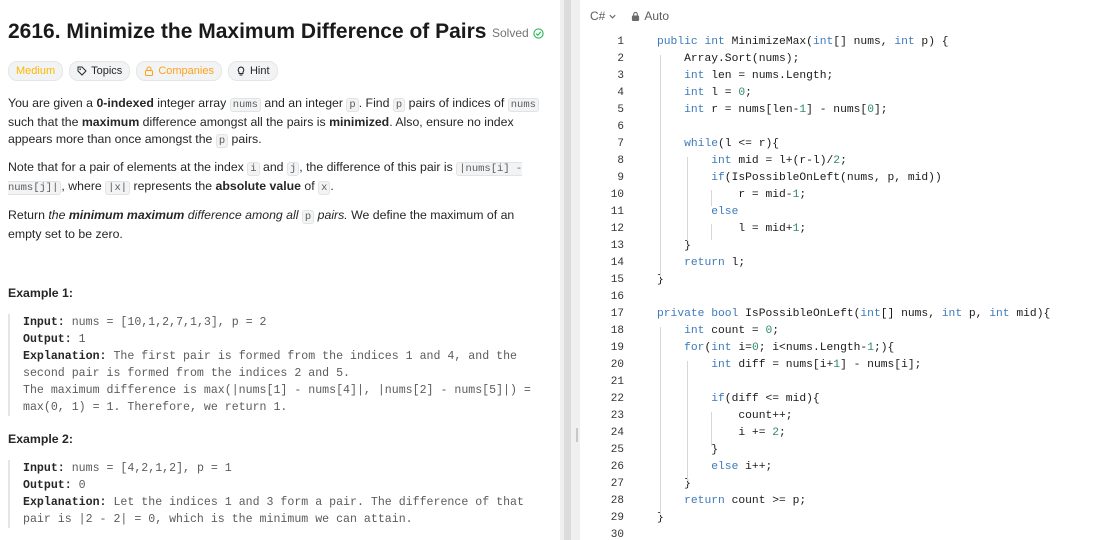 This screenshot has height=540, width=1094. Describe the element at coordinates (107, 71) in the screenshot. I see `topics-label: Topics` at that location.